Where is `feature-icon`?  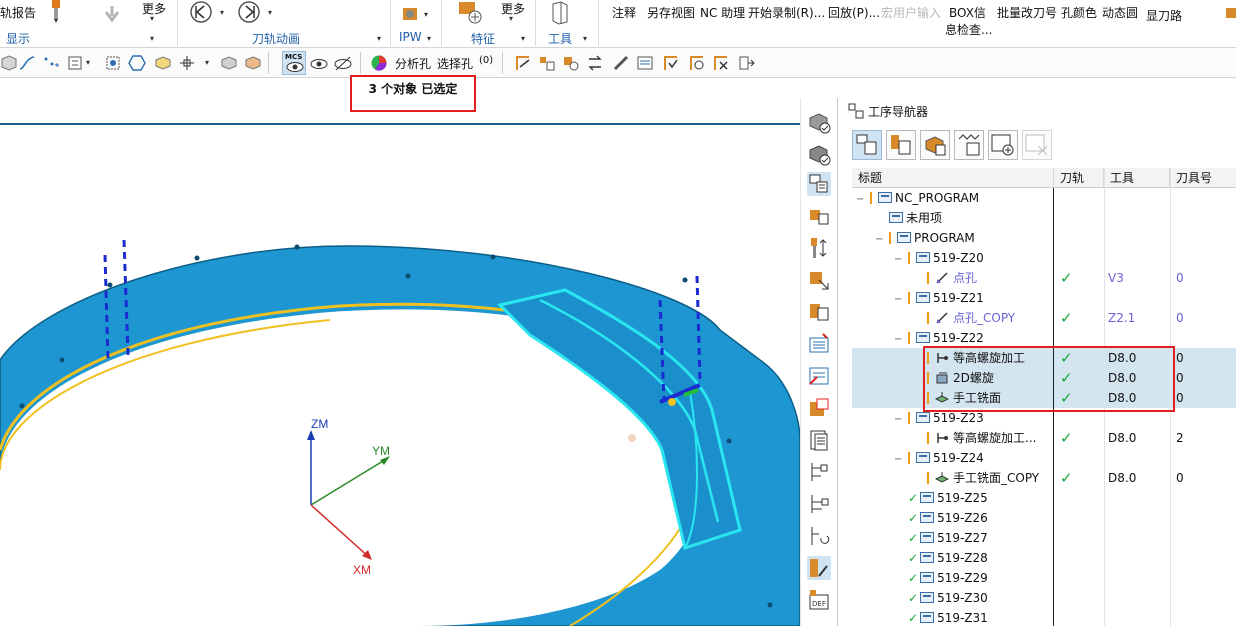 feature-icon is located at coordinates (470, 13).